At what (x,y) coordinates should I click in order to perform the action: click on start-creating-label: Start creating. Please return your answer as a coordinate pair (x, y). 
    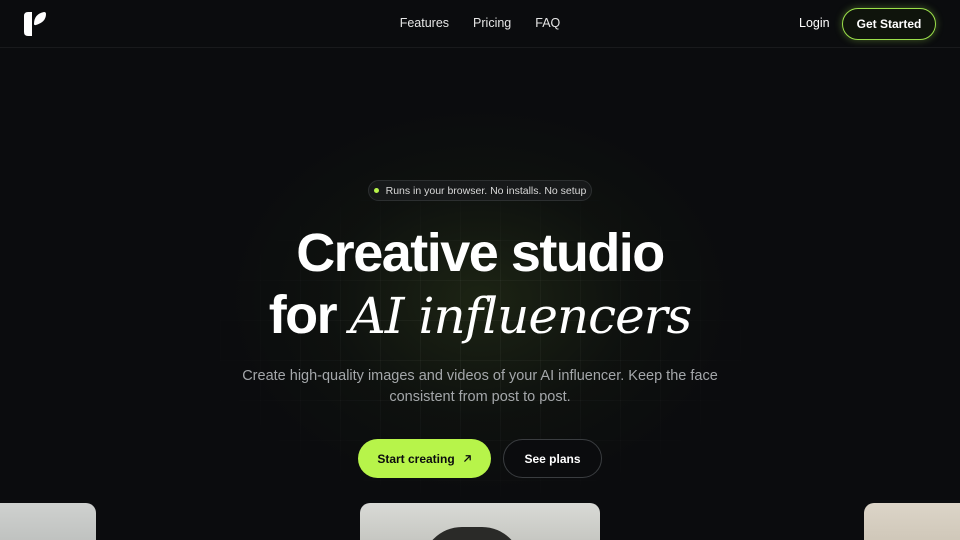
    Looking at the image, I should click on (416, 458).